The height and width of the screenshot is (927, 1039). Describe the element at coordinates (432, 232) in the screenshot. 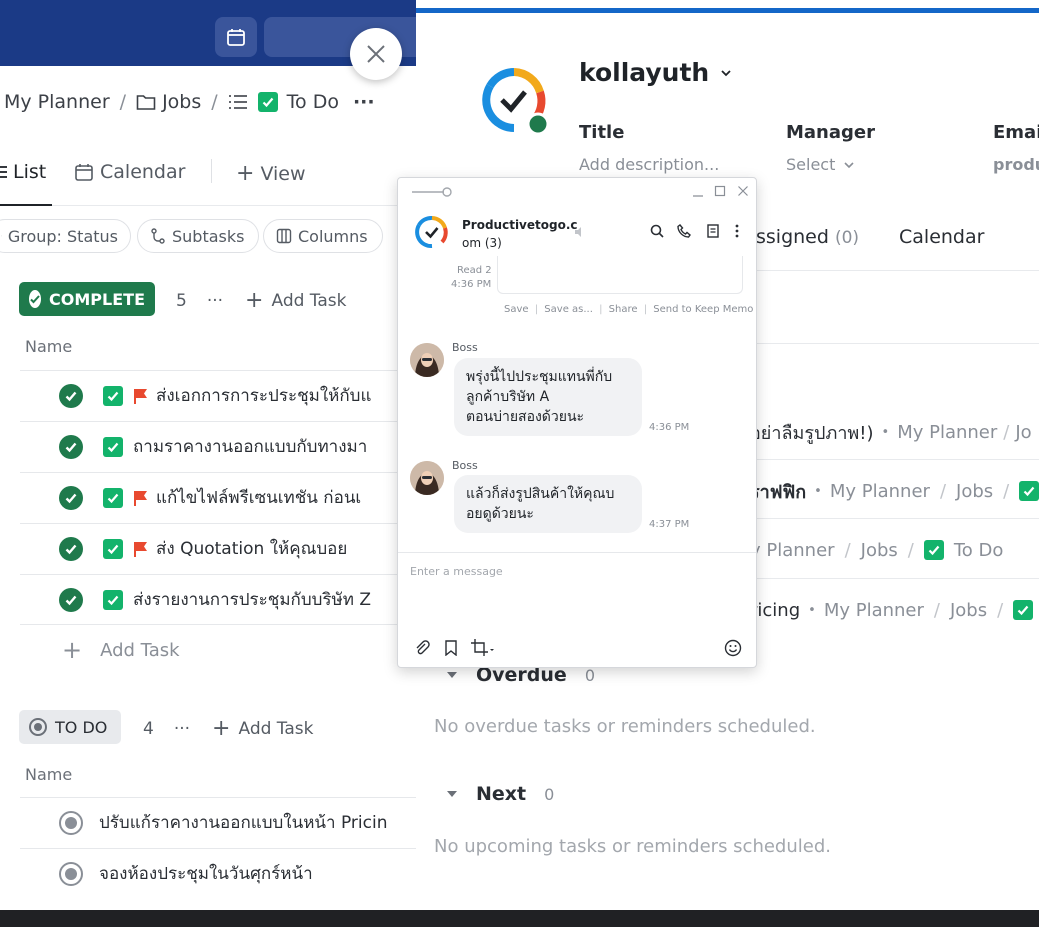

I see `group-avatar` at that location.